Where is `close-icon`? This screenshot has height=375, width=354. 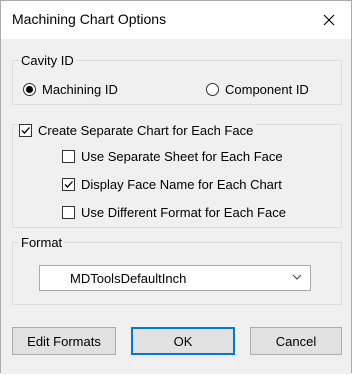 close-icon is located at coordinates (329, 20).